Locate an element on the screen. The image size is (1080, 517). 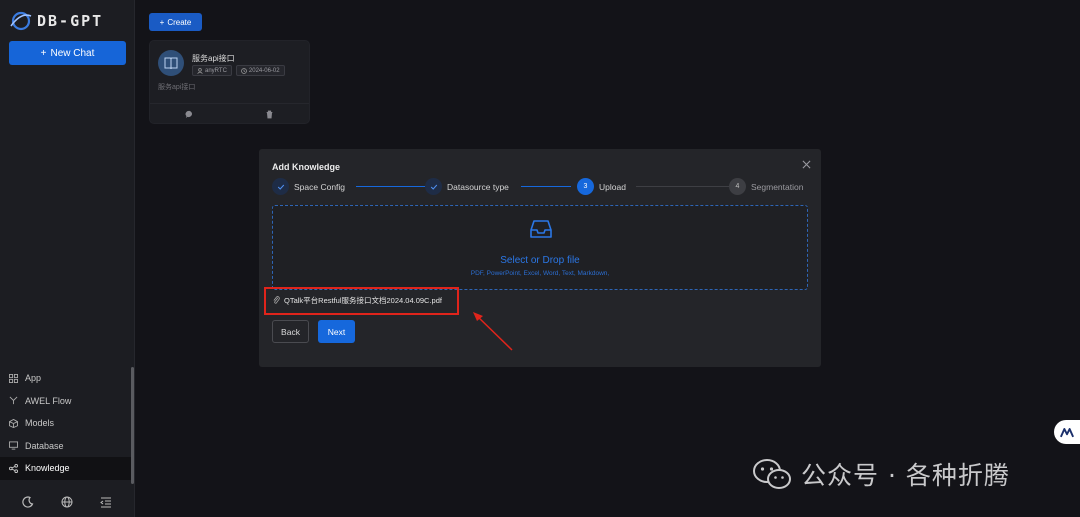
card-title: 服务api接口 is located at coordinates (213, 58).